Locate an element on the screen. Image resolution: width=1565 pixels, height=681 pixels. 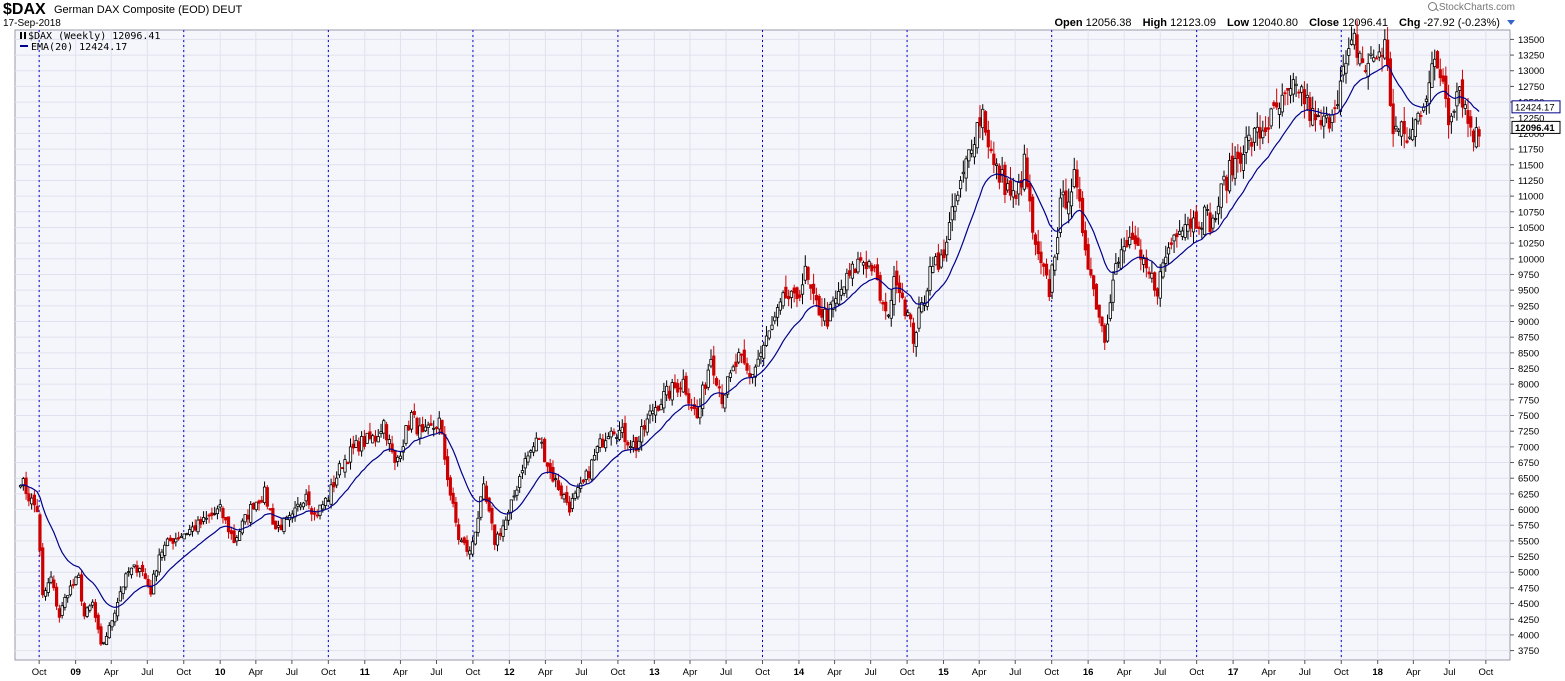
y-tick-label: 10500 is located at coordinates (1531, 228).